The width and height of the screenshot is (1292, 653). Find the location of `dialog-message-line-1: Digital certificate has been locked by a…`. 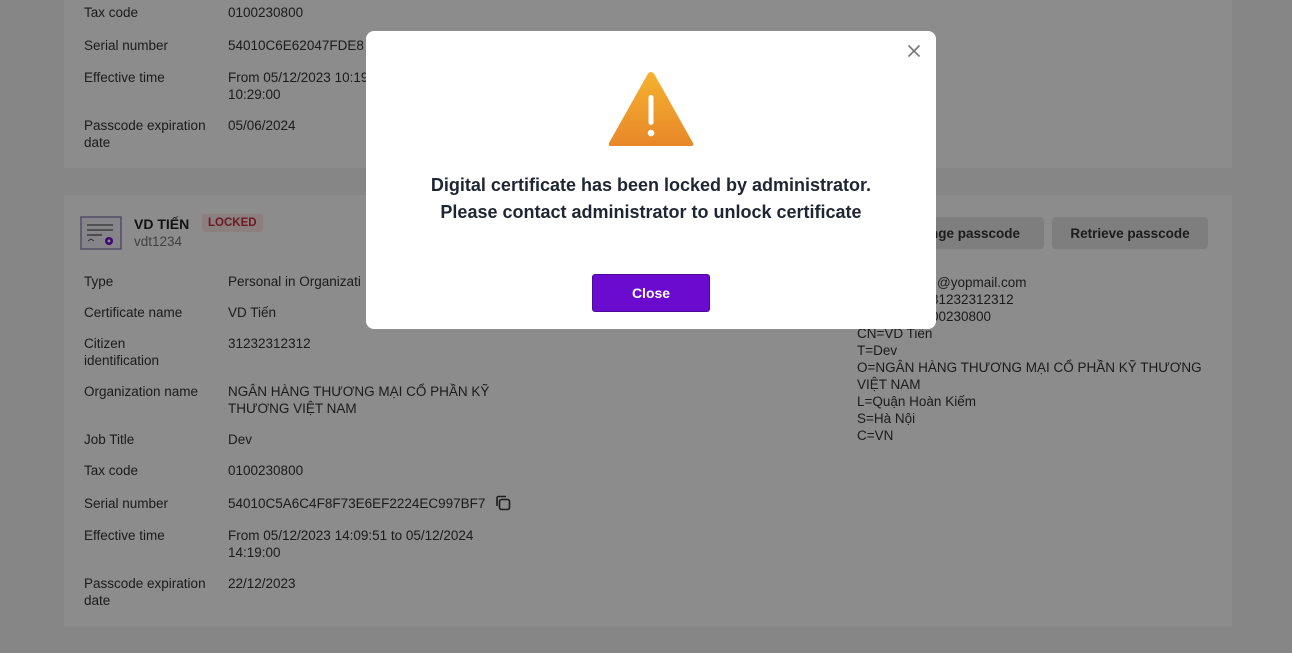

dialog-message-line-1: Digital certificate has been locked by a… is located at coordinates (651, 185).